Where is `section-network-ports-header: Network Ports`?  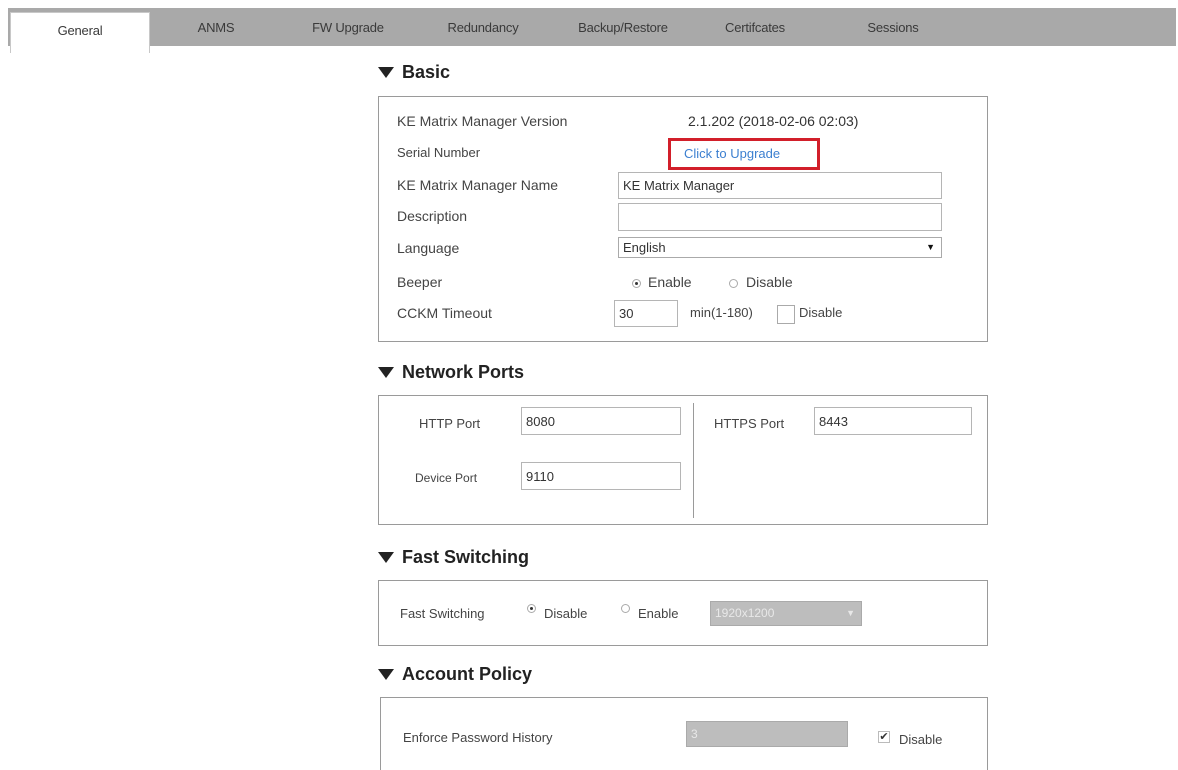
section-network-ports-header: Network Ports is located at coordinates (451, 372).